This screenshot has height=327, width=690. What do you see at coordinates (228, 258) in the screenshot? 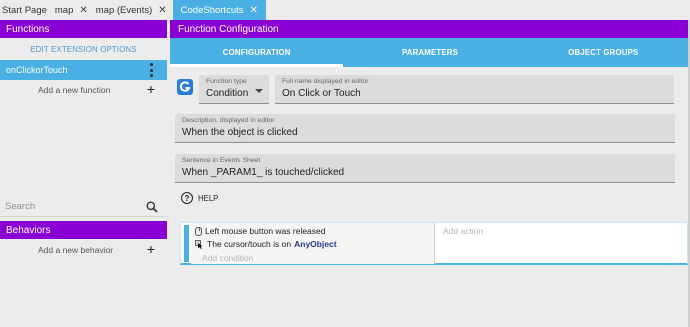
I see `add-condition-button: Add condition` at bounding box center [228, 258].